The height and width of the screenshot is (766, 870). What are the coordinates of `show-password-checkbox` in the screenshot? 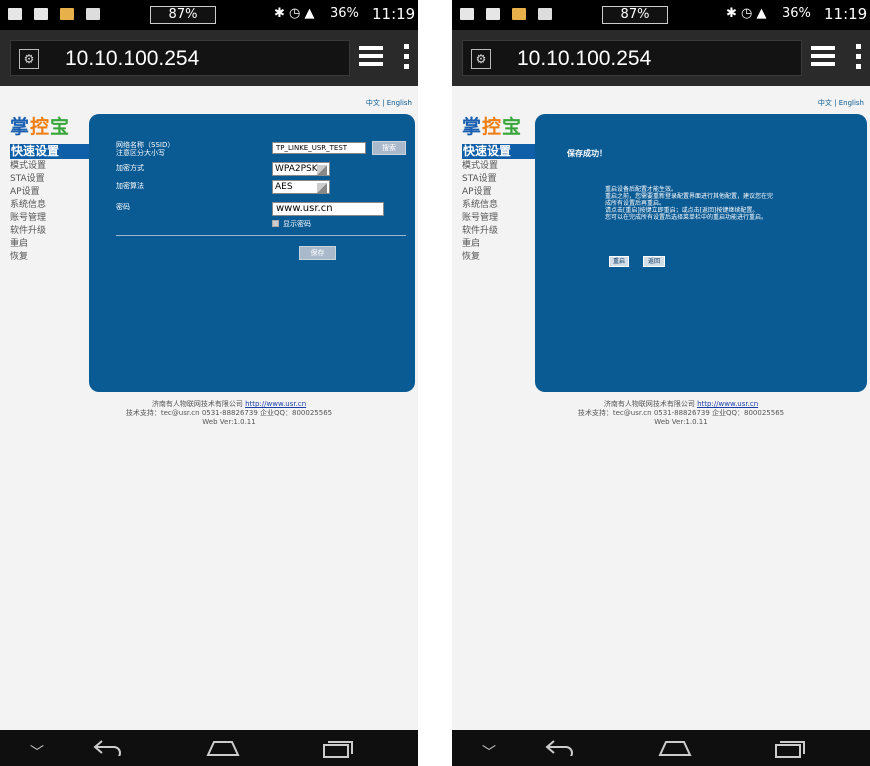 It's located at (275, 223).